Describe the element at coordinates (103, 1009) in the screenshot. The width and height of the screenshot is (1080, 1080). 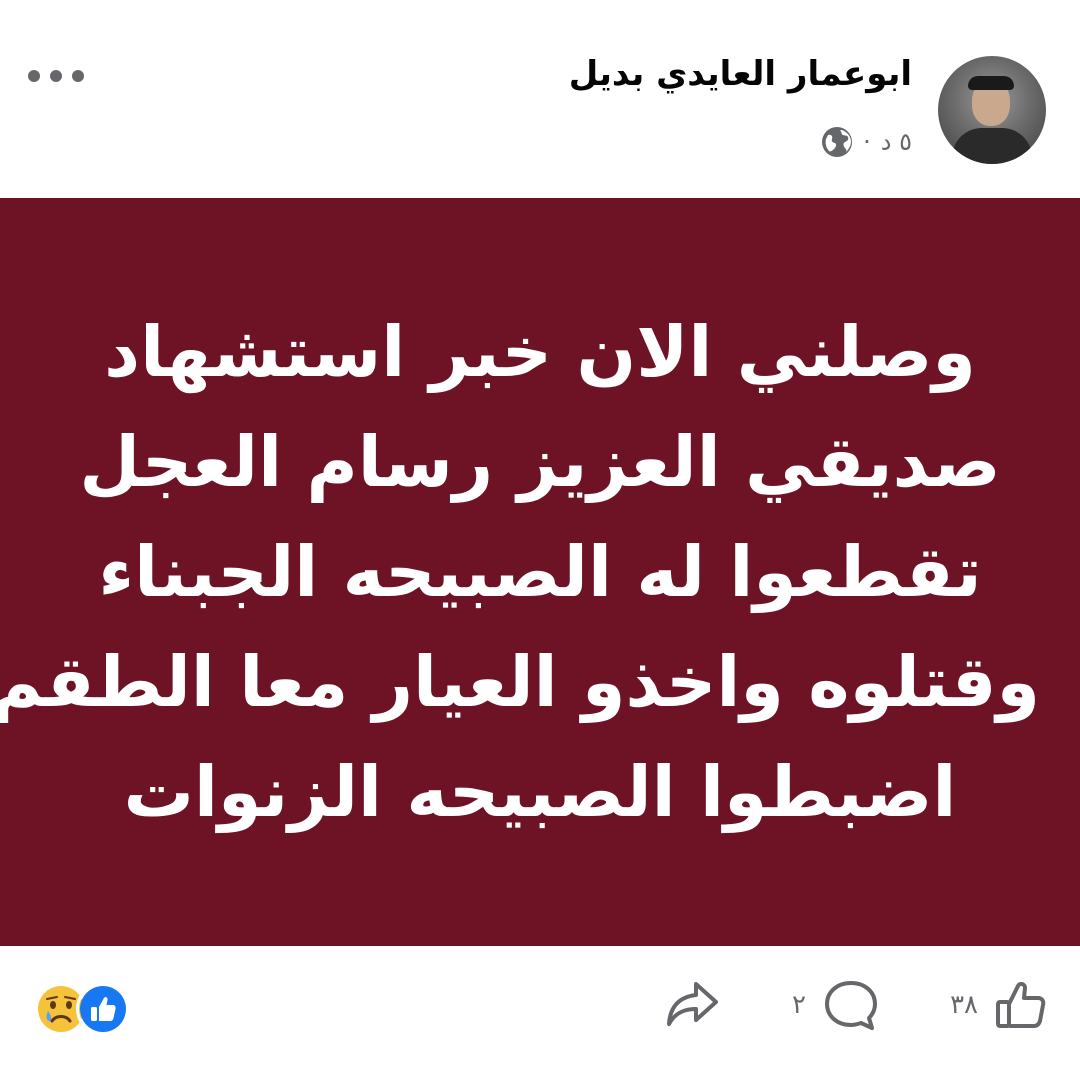
I see `like-reaction-icon` at that location.